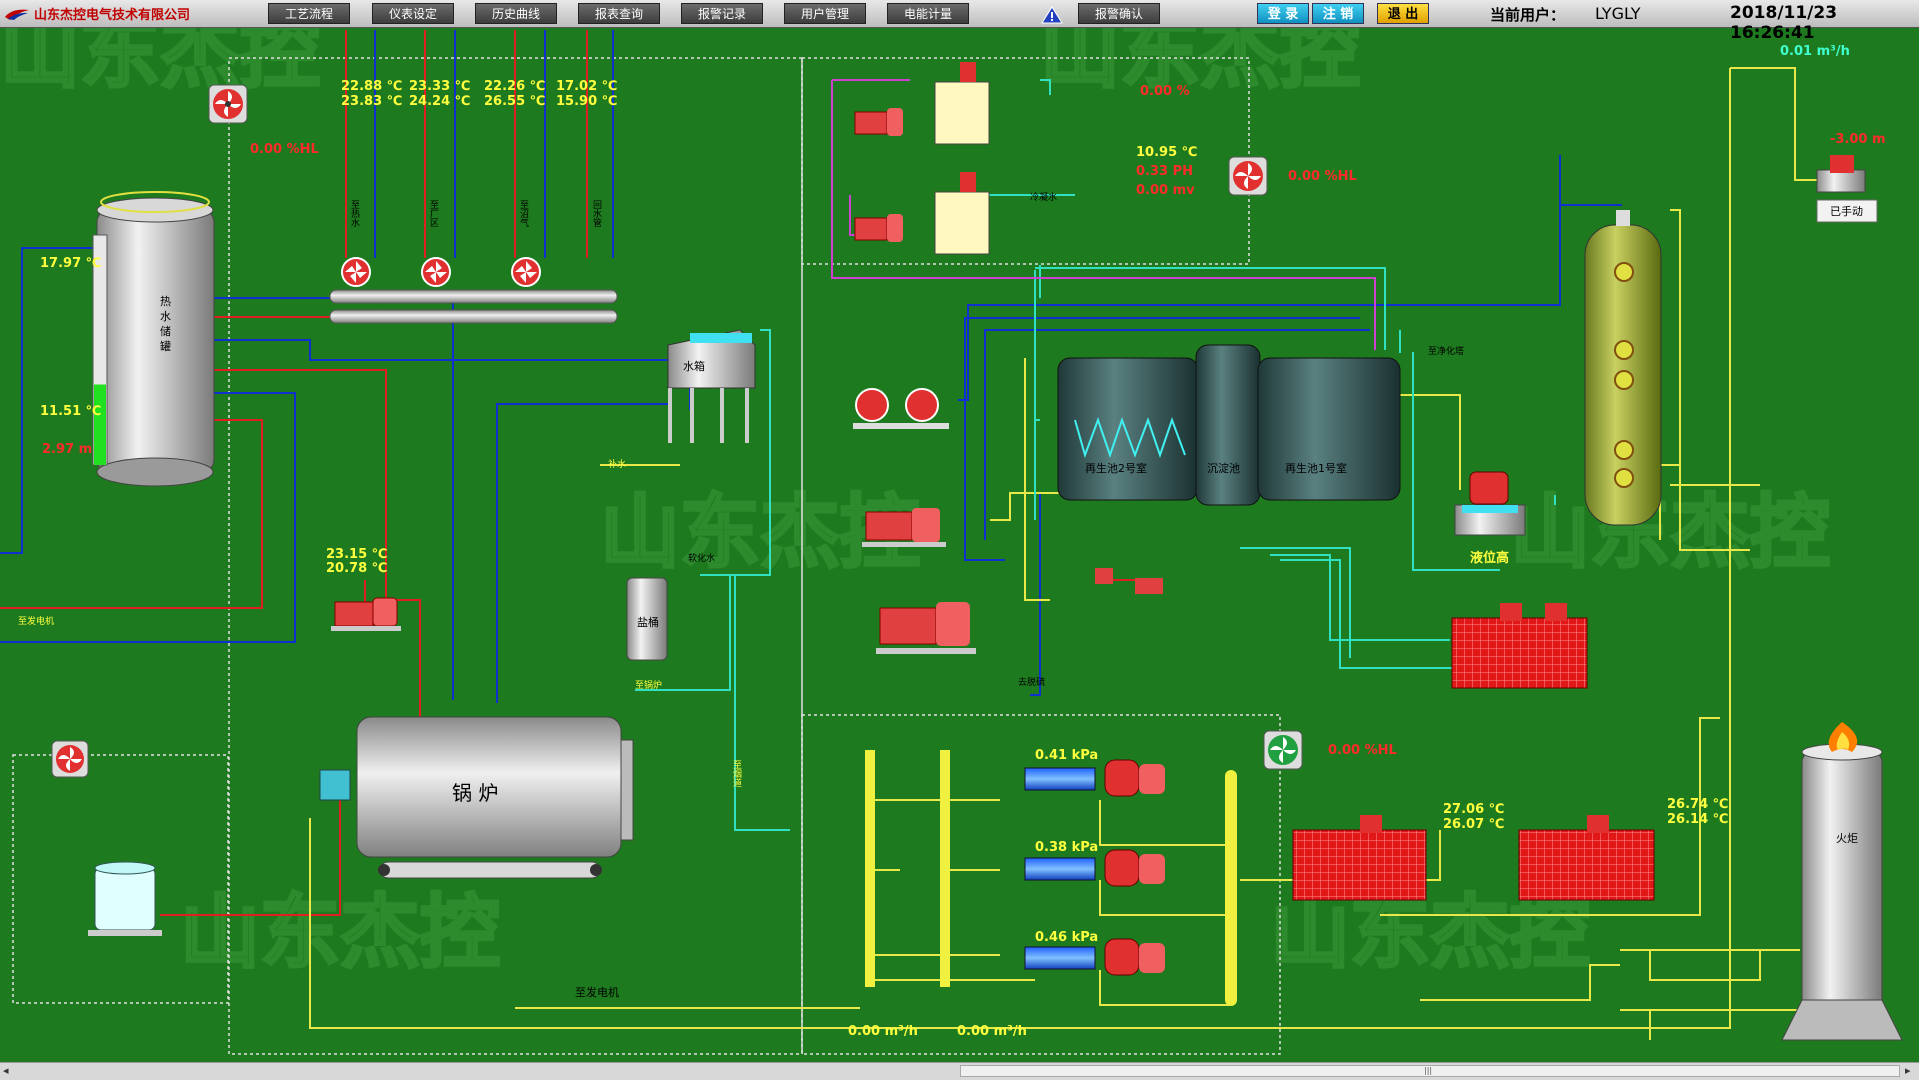  Describe the element at coordinates (619, 13) in the screenshot. I see `nav-report-query: 报表查询` at that location.